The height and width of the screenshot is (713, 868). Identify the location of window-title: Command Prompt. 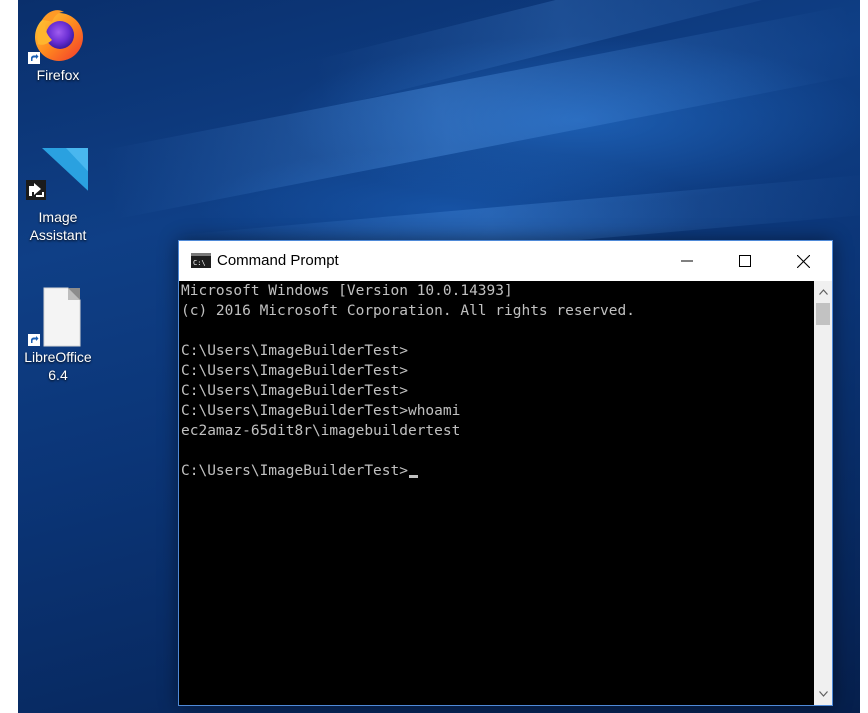
(278, 260).